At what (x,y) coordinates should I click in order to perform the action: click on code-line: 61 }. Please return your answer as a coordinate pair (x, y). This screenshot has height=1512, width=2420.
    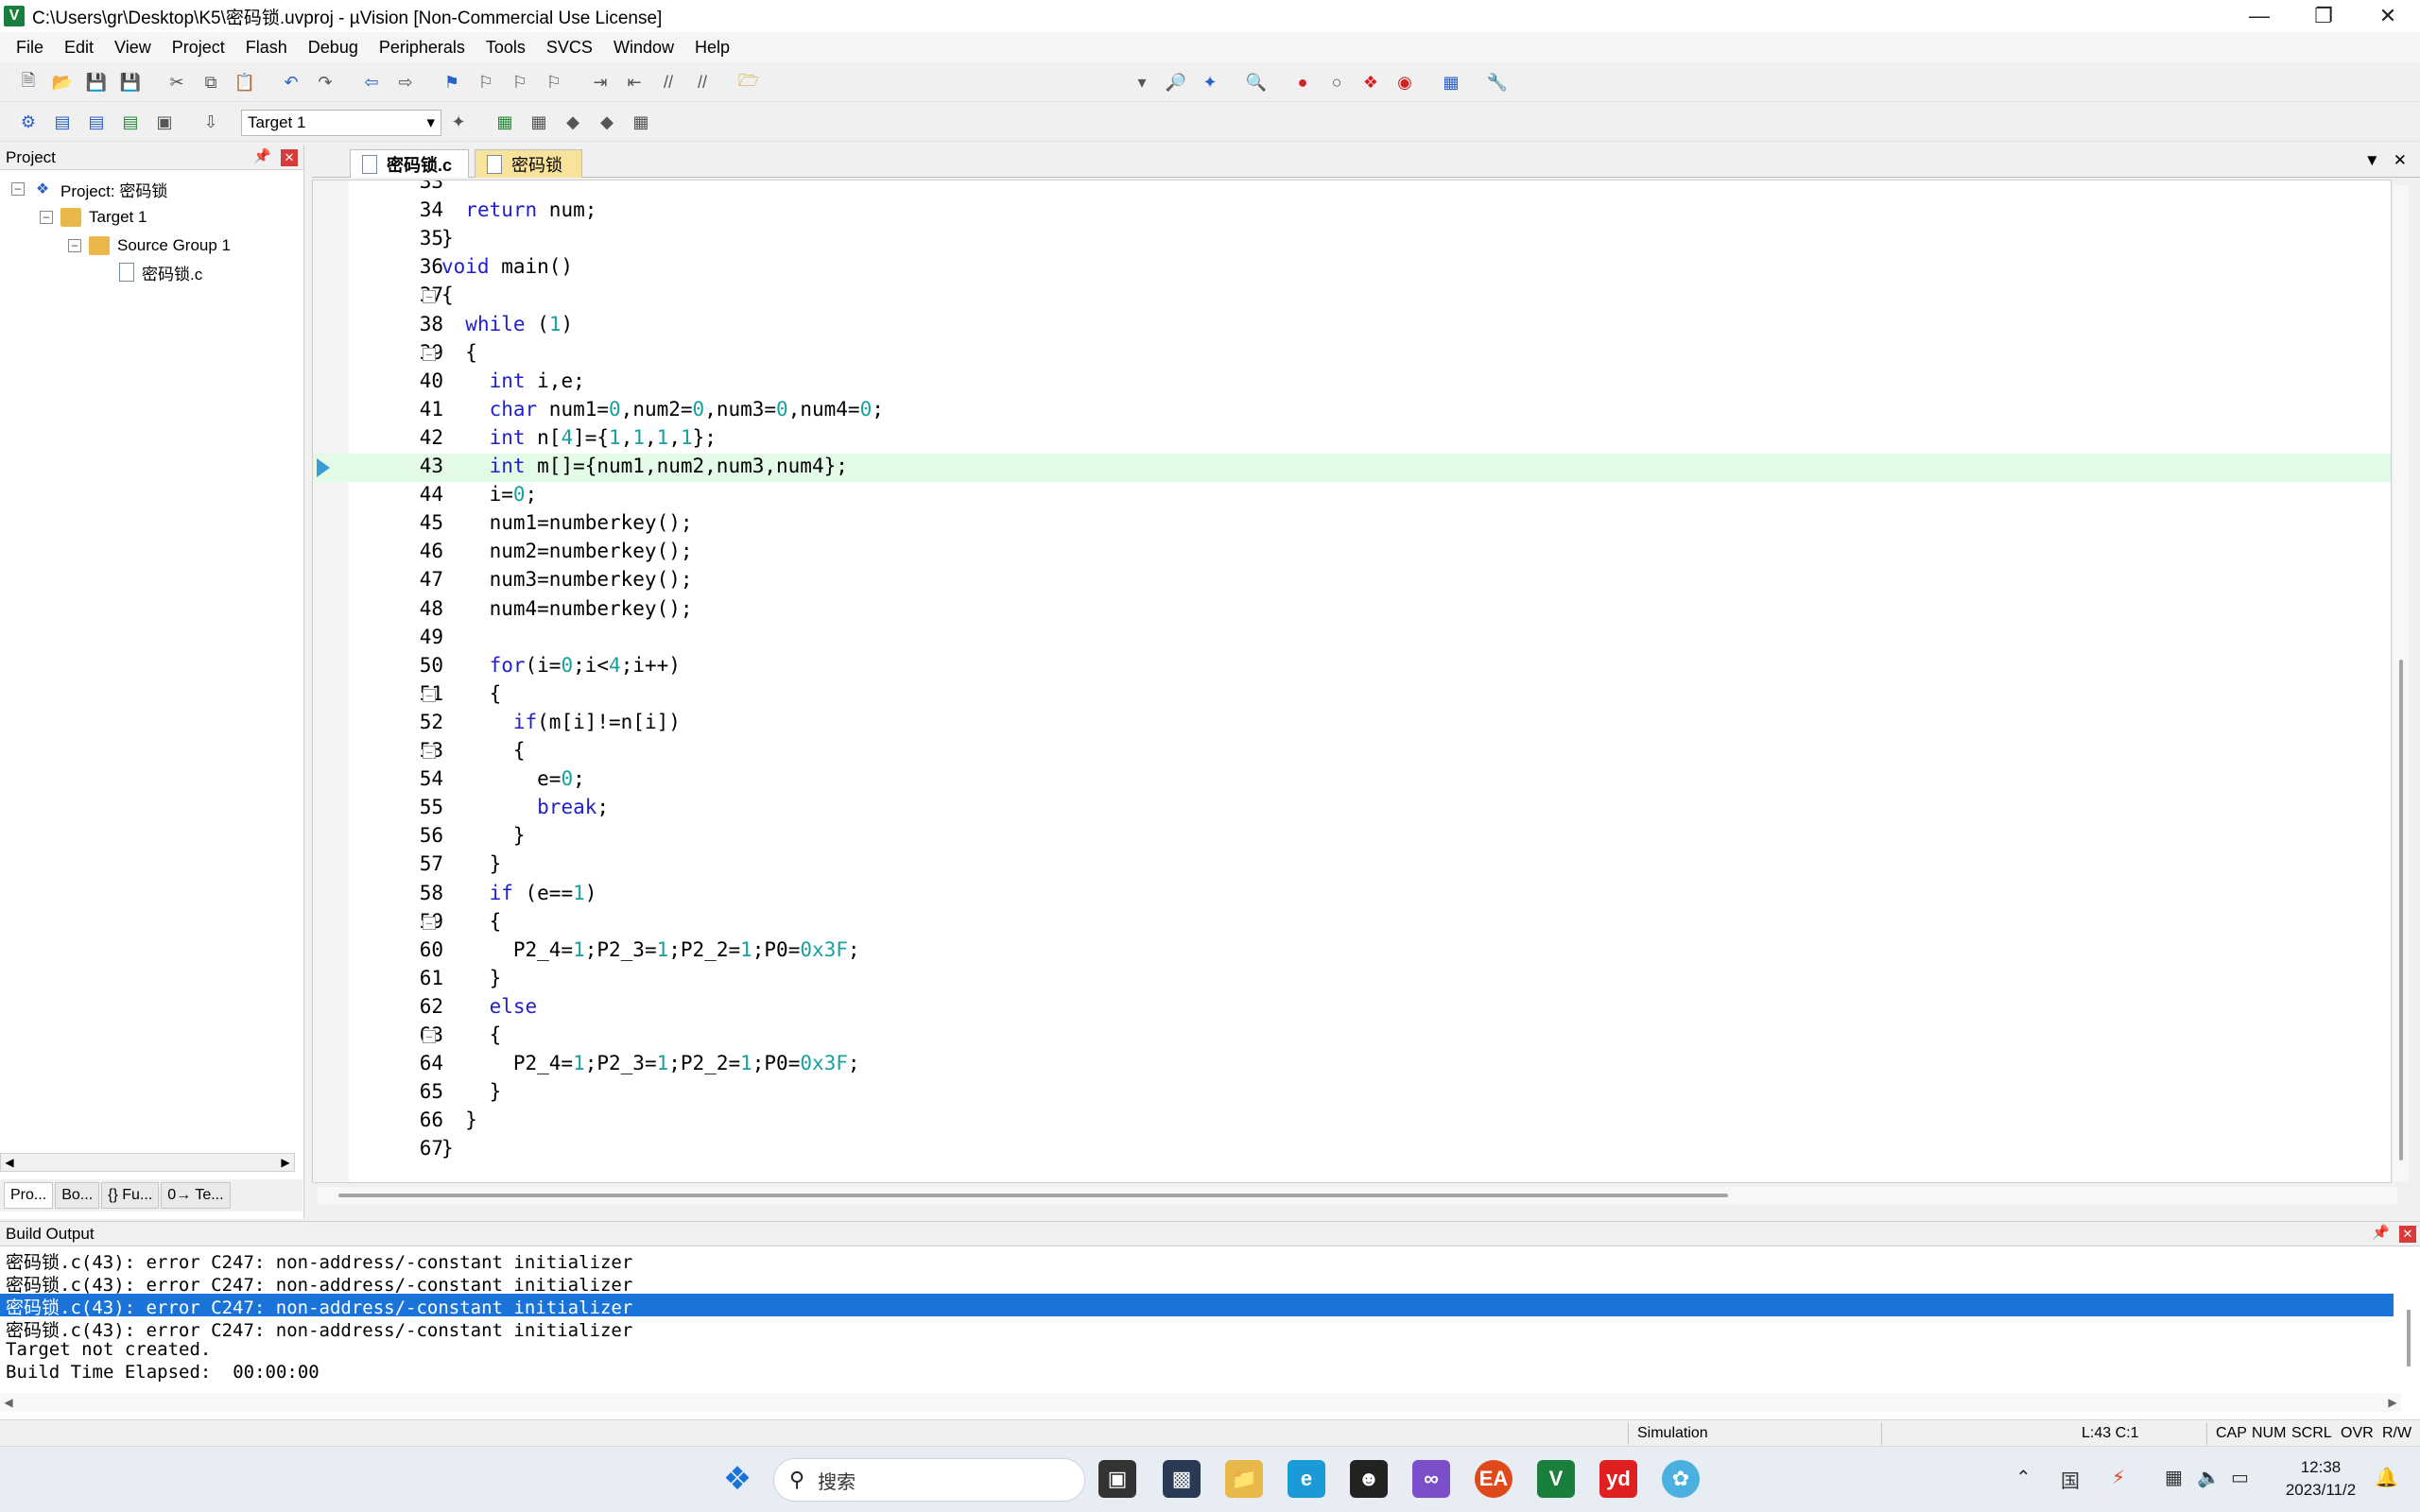
    Looking at the image, I should click on (1352, 980).